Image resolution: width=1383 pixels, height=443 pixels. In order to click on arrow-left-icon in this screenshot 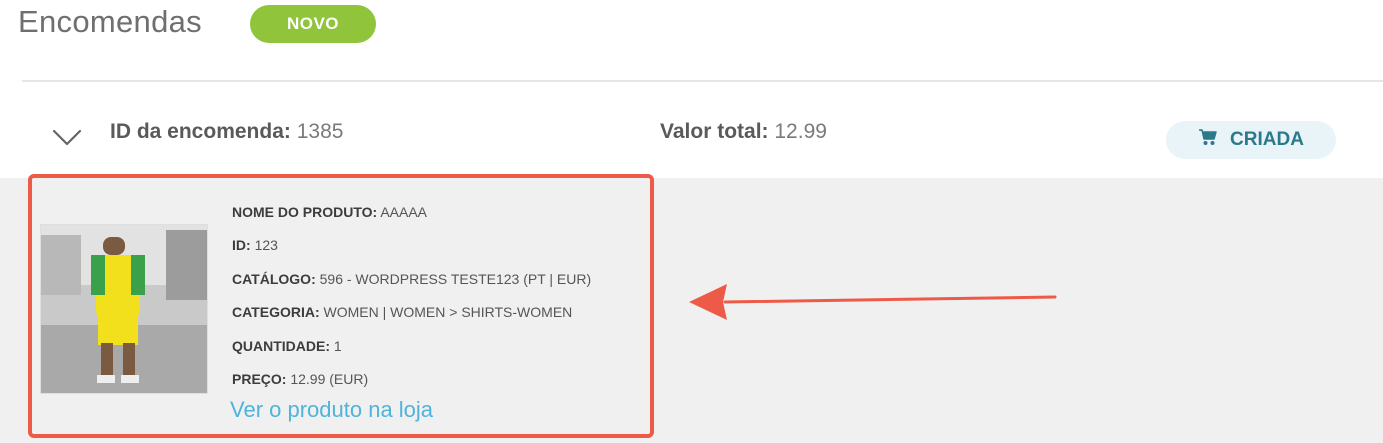, I will do `click(872, 305)`.